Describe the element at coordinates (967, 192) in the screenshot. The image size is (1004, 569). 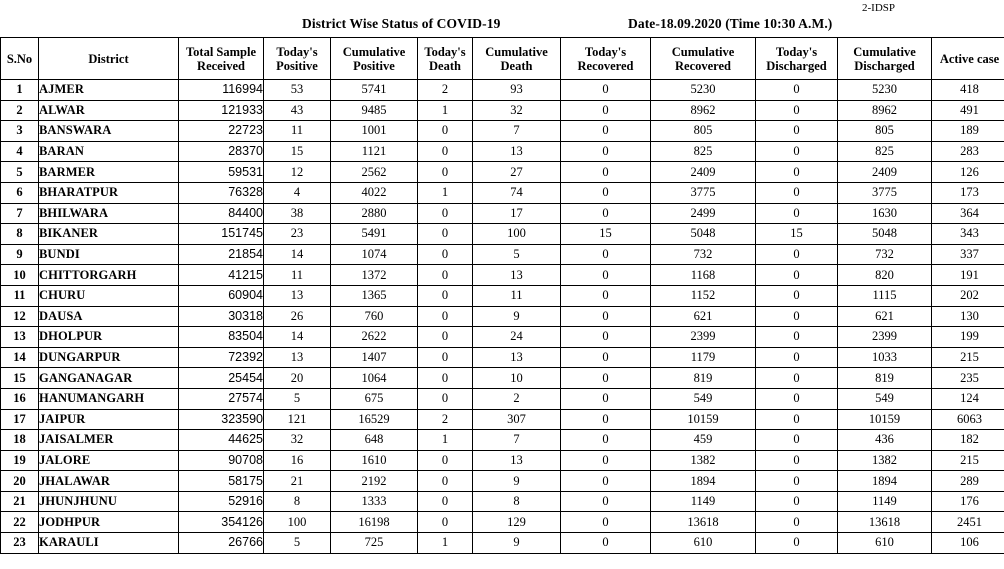
I see `cell-active-case: 173` at that location.